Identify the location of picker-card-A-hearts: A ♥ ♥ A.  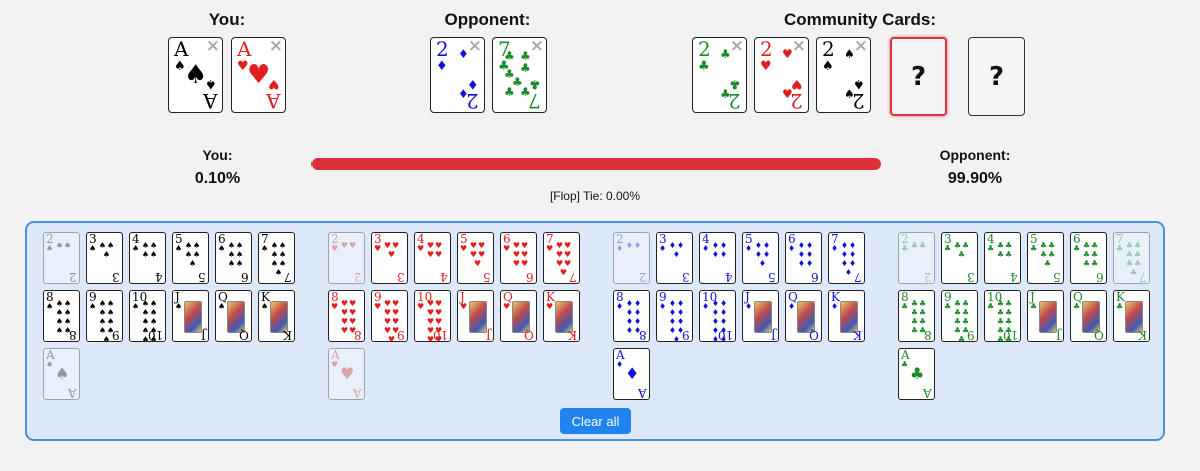
(346, 374).